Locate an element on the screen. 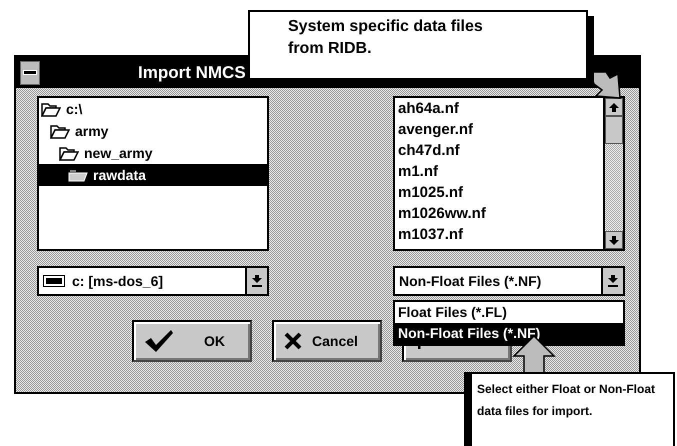  file-item: avenger.nf is located at coordinates (500, 129).